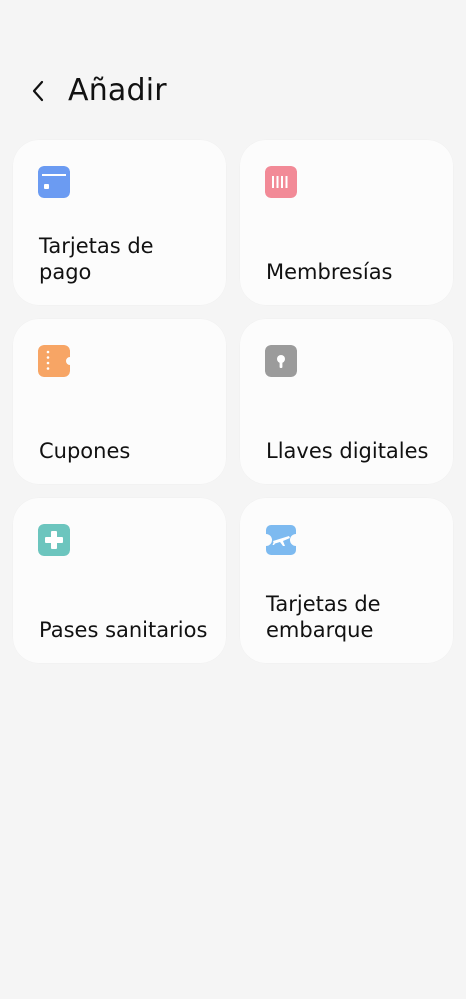 The height and width of the screenshot is (999, 466). Describe the element at coordinates (329, 272) in the screenshot. I see `card-label: Membresías` at that location.